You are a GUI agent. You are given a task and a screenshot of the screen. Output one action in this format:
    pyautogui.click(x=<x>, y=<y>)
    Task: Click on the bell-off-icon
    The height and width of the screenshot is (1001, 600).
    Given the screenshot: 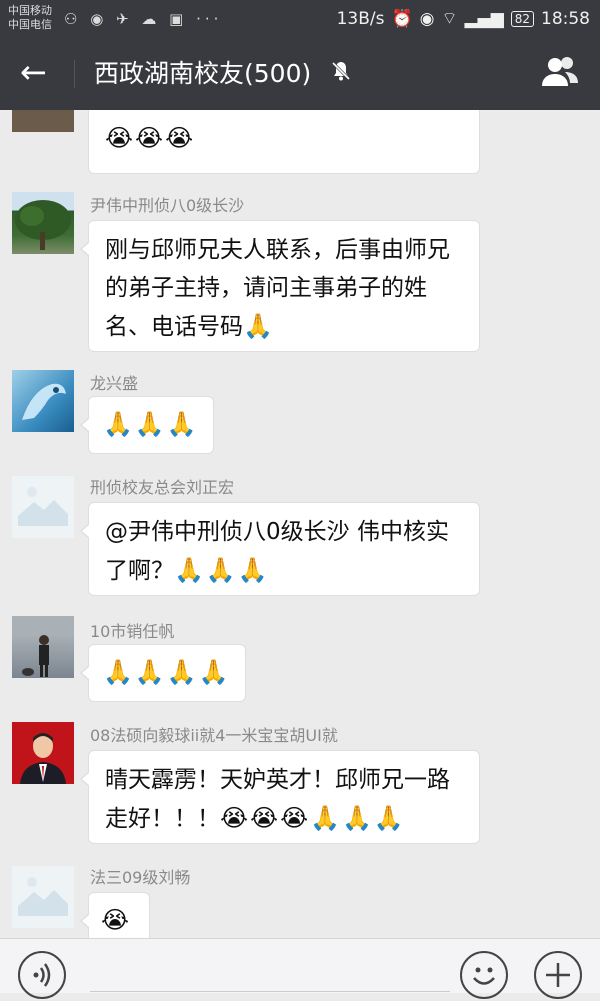 What is the action you would take?
    pyautogui.click(x=341, y=74)
    